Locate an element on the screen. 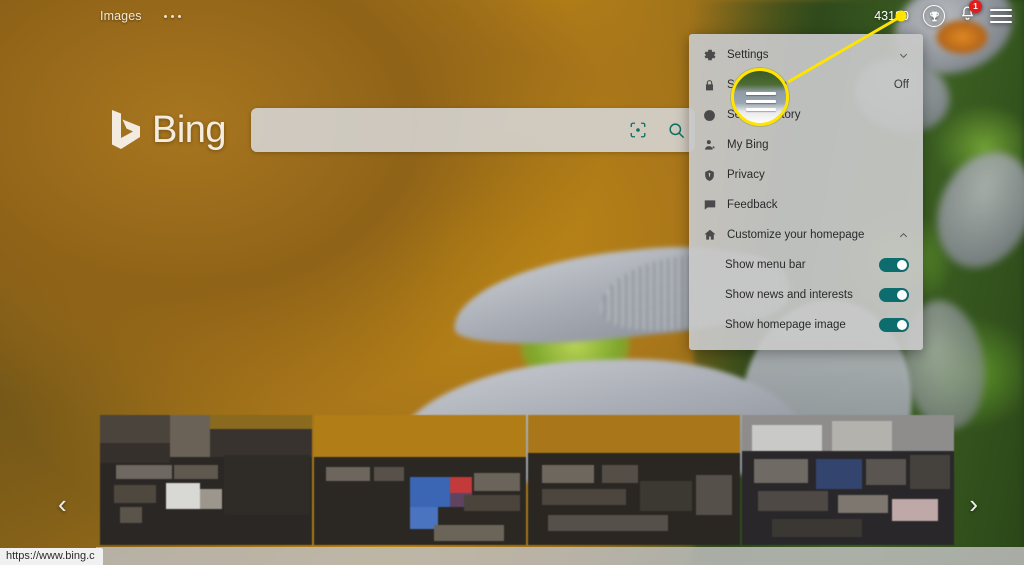 Image resolution: width=1024 pixels, height=565 pixels. menu-item-customize-homepage: Customize your homepage is located at coordinates (806, 235).